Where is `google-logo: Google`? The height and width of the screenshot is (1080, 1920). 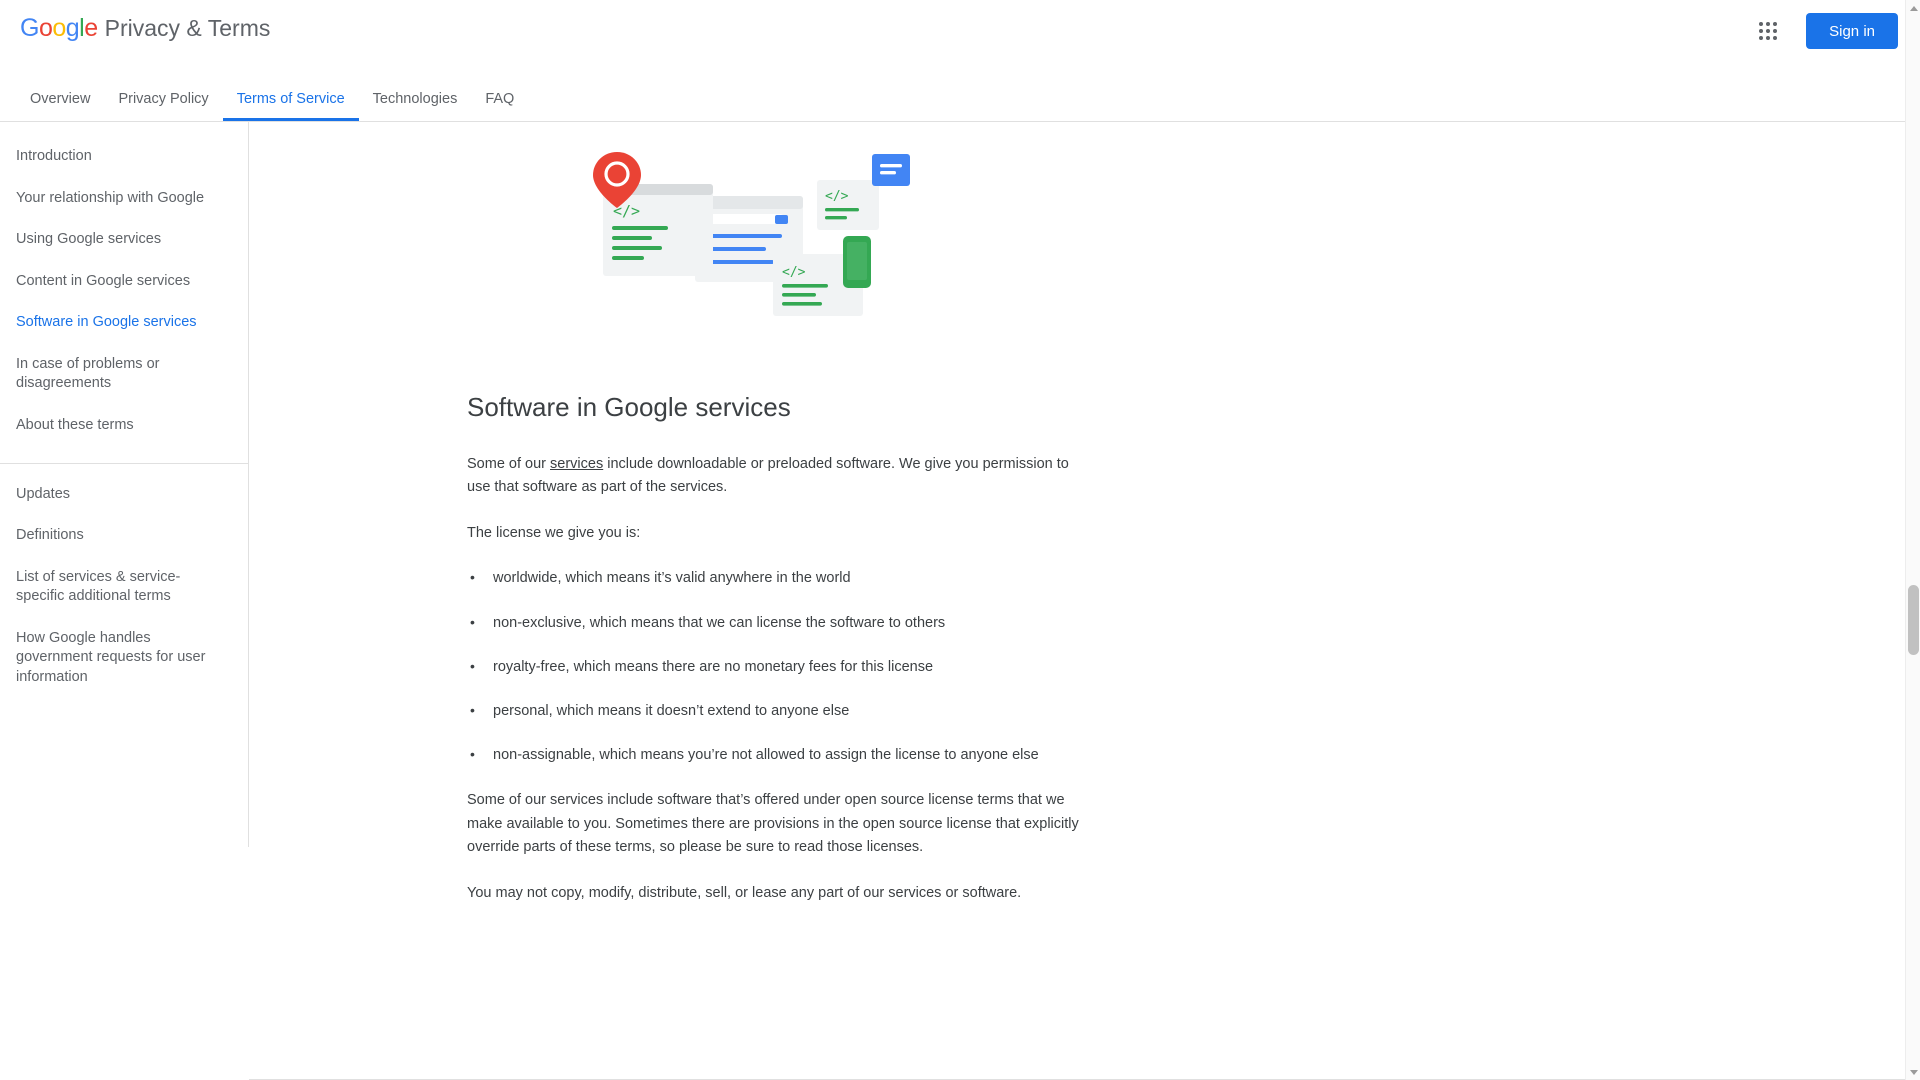
google-logo: Google is located at coordinates (59, 28).